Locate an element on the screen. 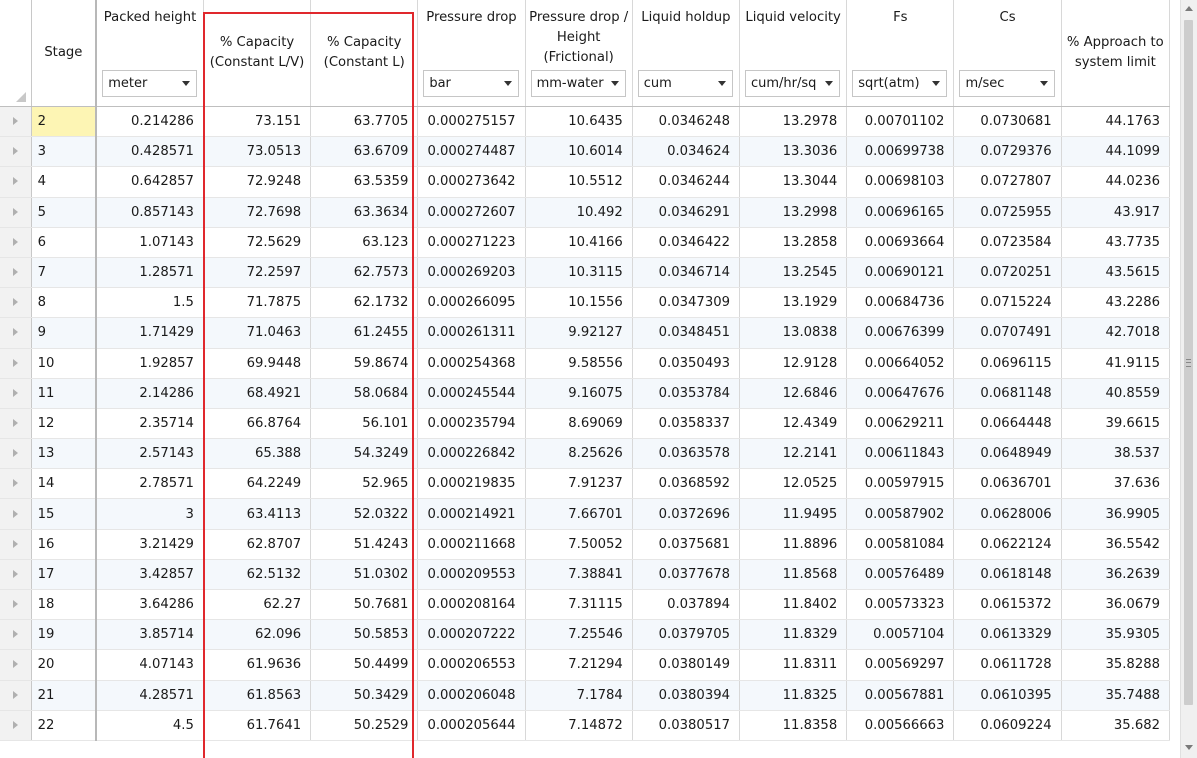  cell-dp_h: 7.14872 is located at coordinates (579, 725).